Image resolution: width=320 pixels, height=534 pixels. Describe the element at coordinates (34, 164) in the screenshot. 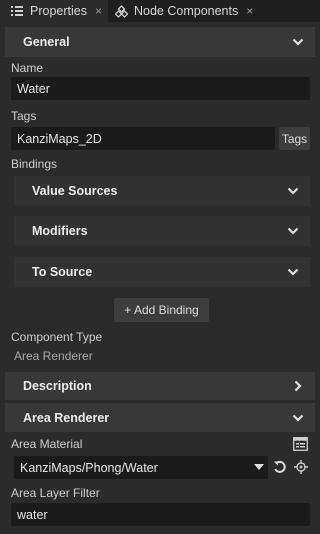

I see `bindings-label: Bindings` at that location.